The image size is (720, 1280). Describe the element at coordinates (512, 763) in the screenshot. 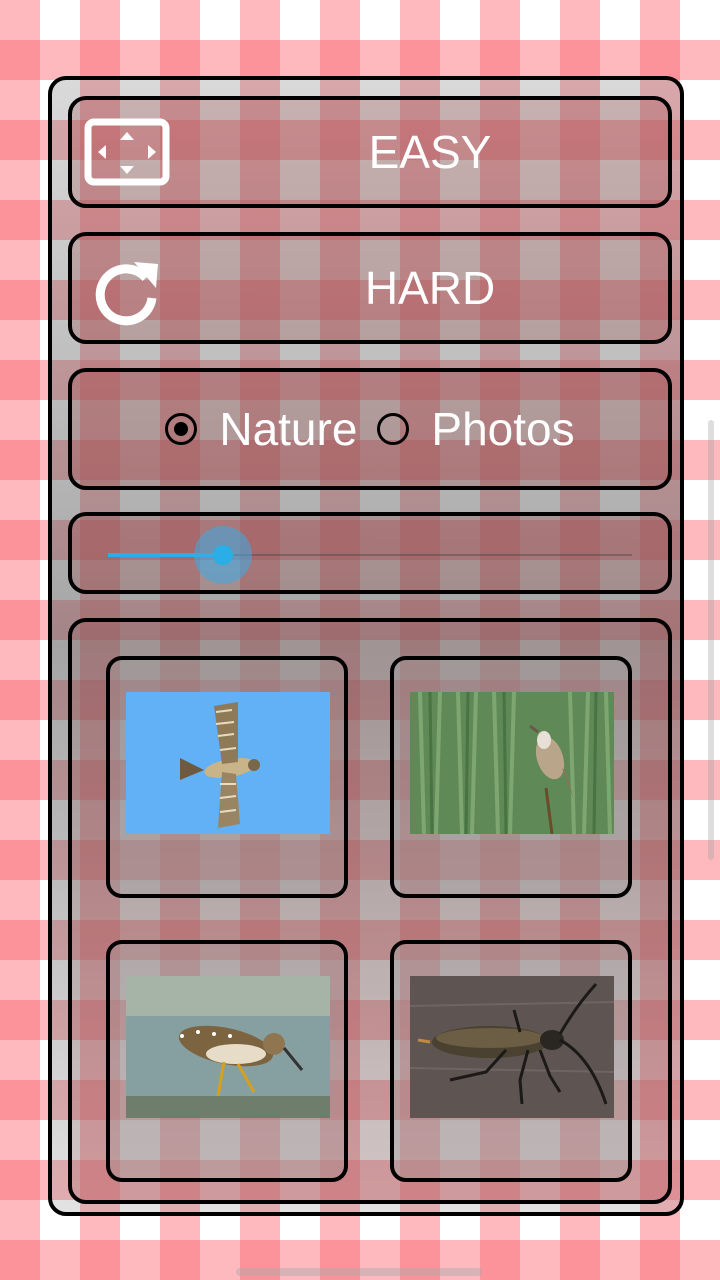

I see `warbler-photo` at that location.